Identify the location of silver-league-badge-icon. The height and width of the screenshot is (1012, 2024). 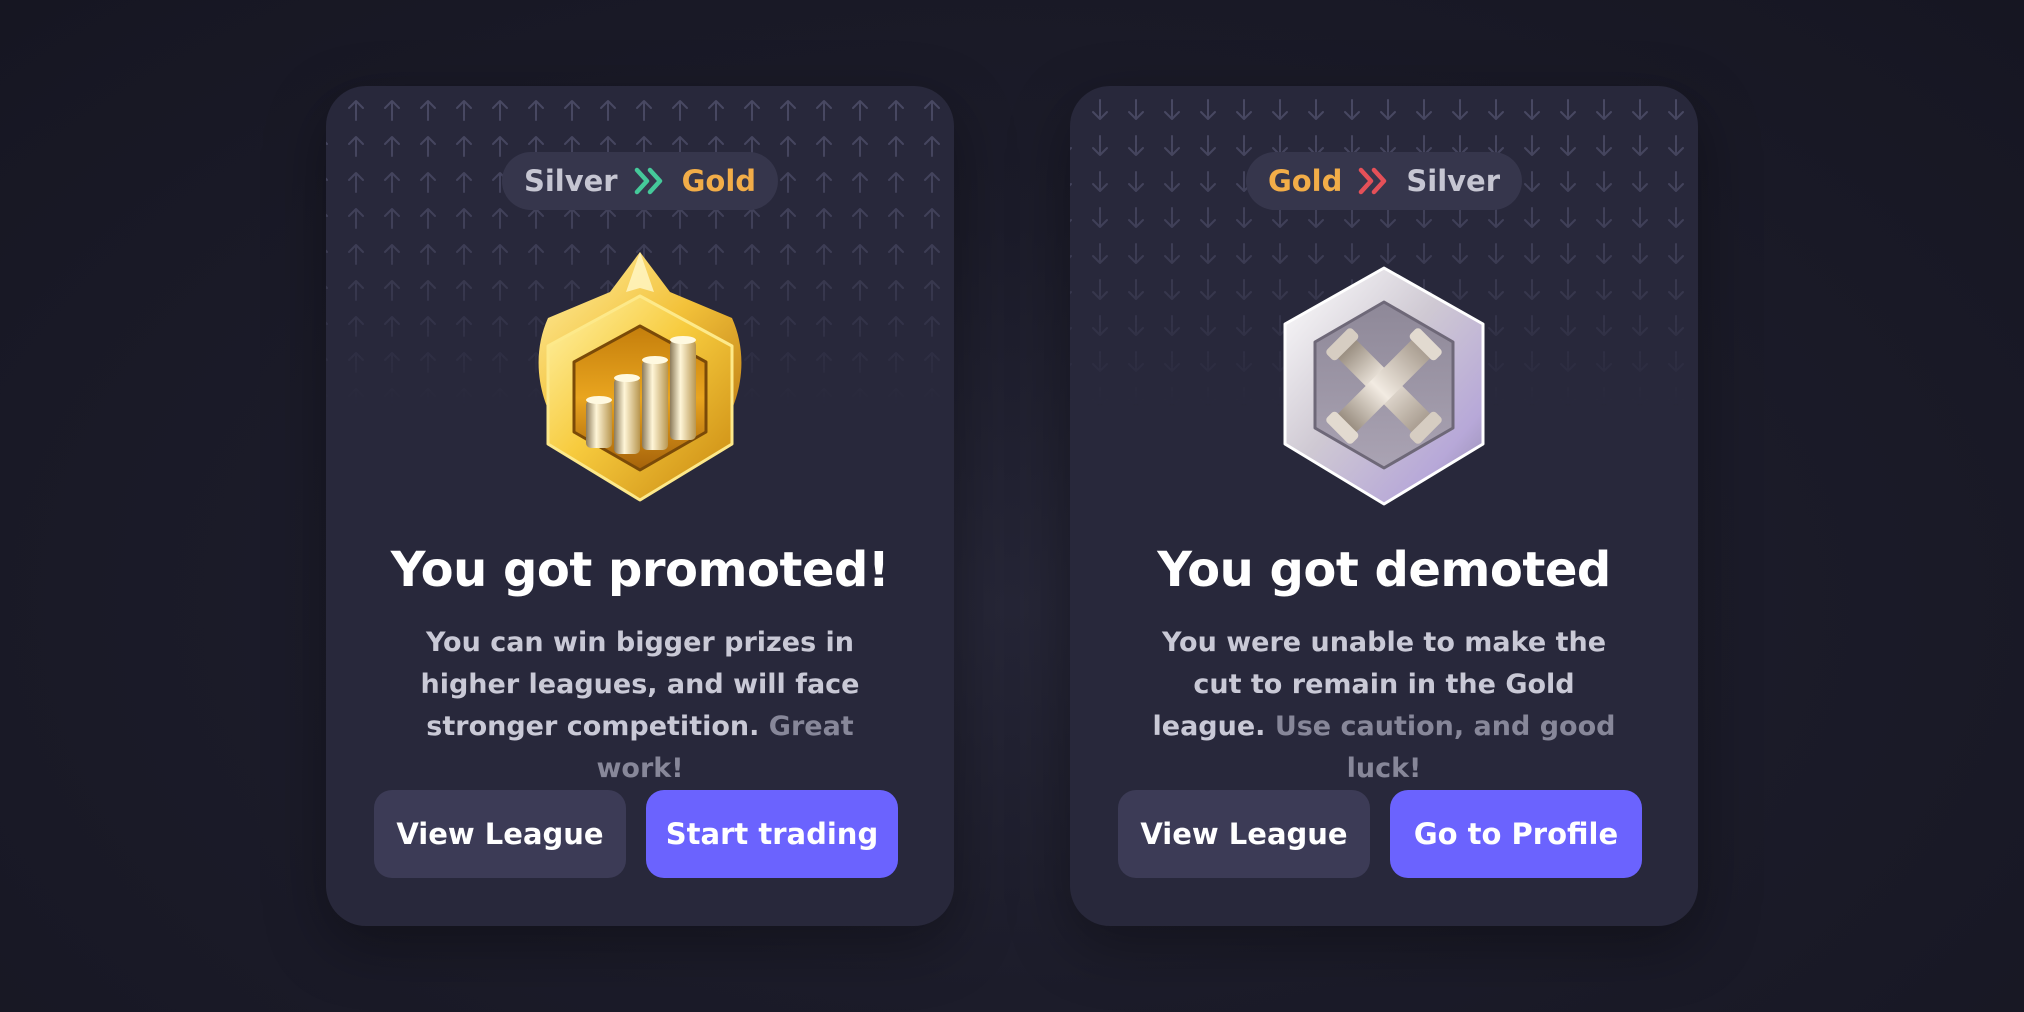
(1384, 389).